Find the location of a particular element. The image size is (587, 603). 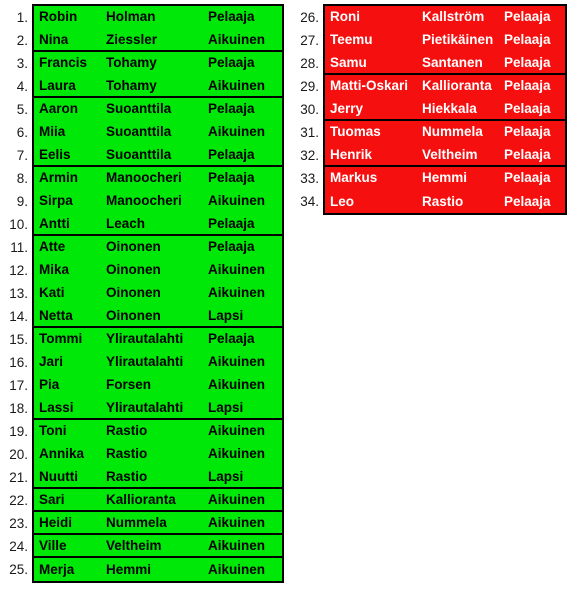

green-table-row: Ville Veltheim Aikuinen is located at coordinates (158, 546).